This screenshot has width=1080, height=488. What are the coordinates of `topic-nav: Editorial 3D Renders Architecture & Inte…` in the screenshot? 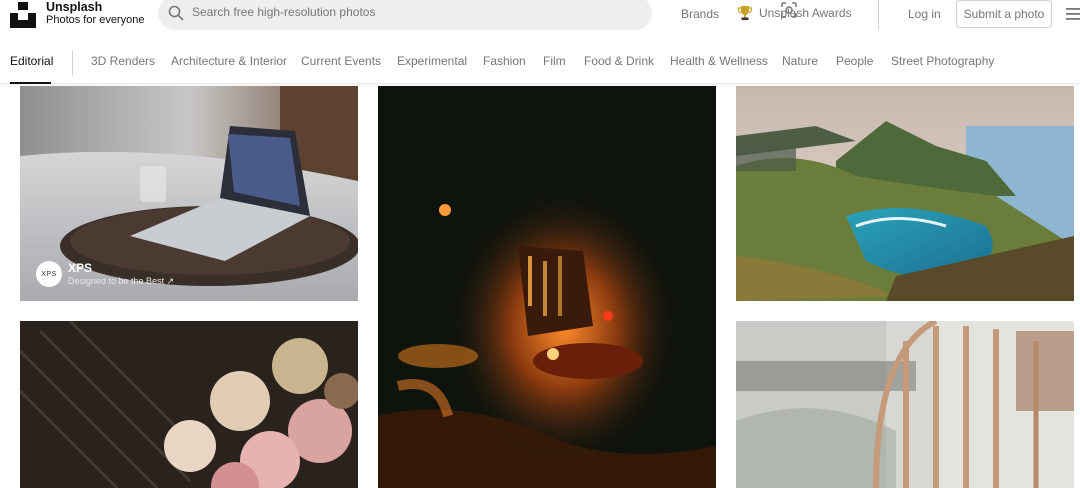 It's located at (540, 64).